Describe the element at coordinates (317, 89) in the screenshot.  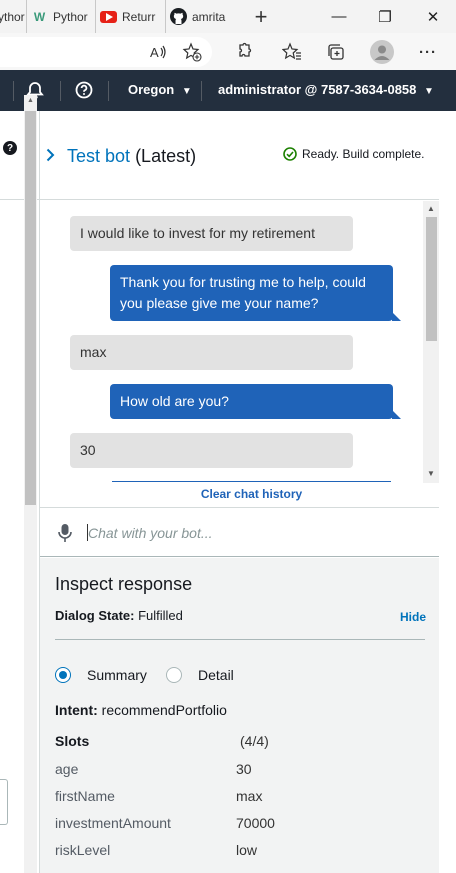
I see `account-label: administrator @ 7587-3634-0858` at that location.